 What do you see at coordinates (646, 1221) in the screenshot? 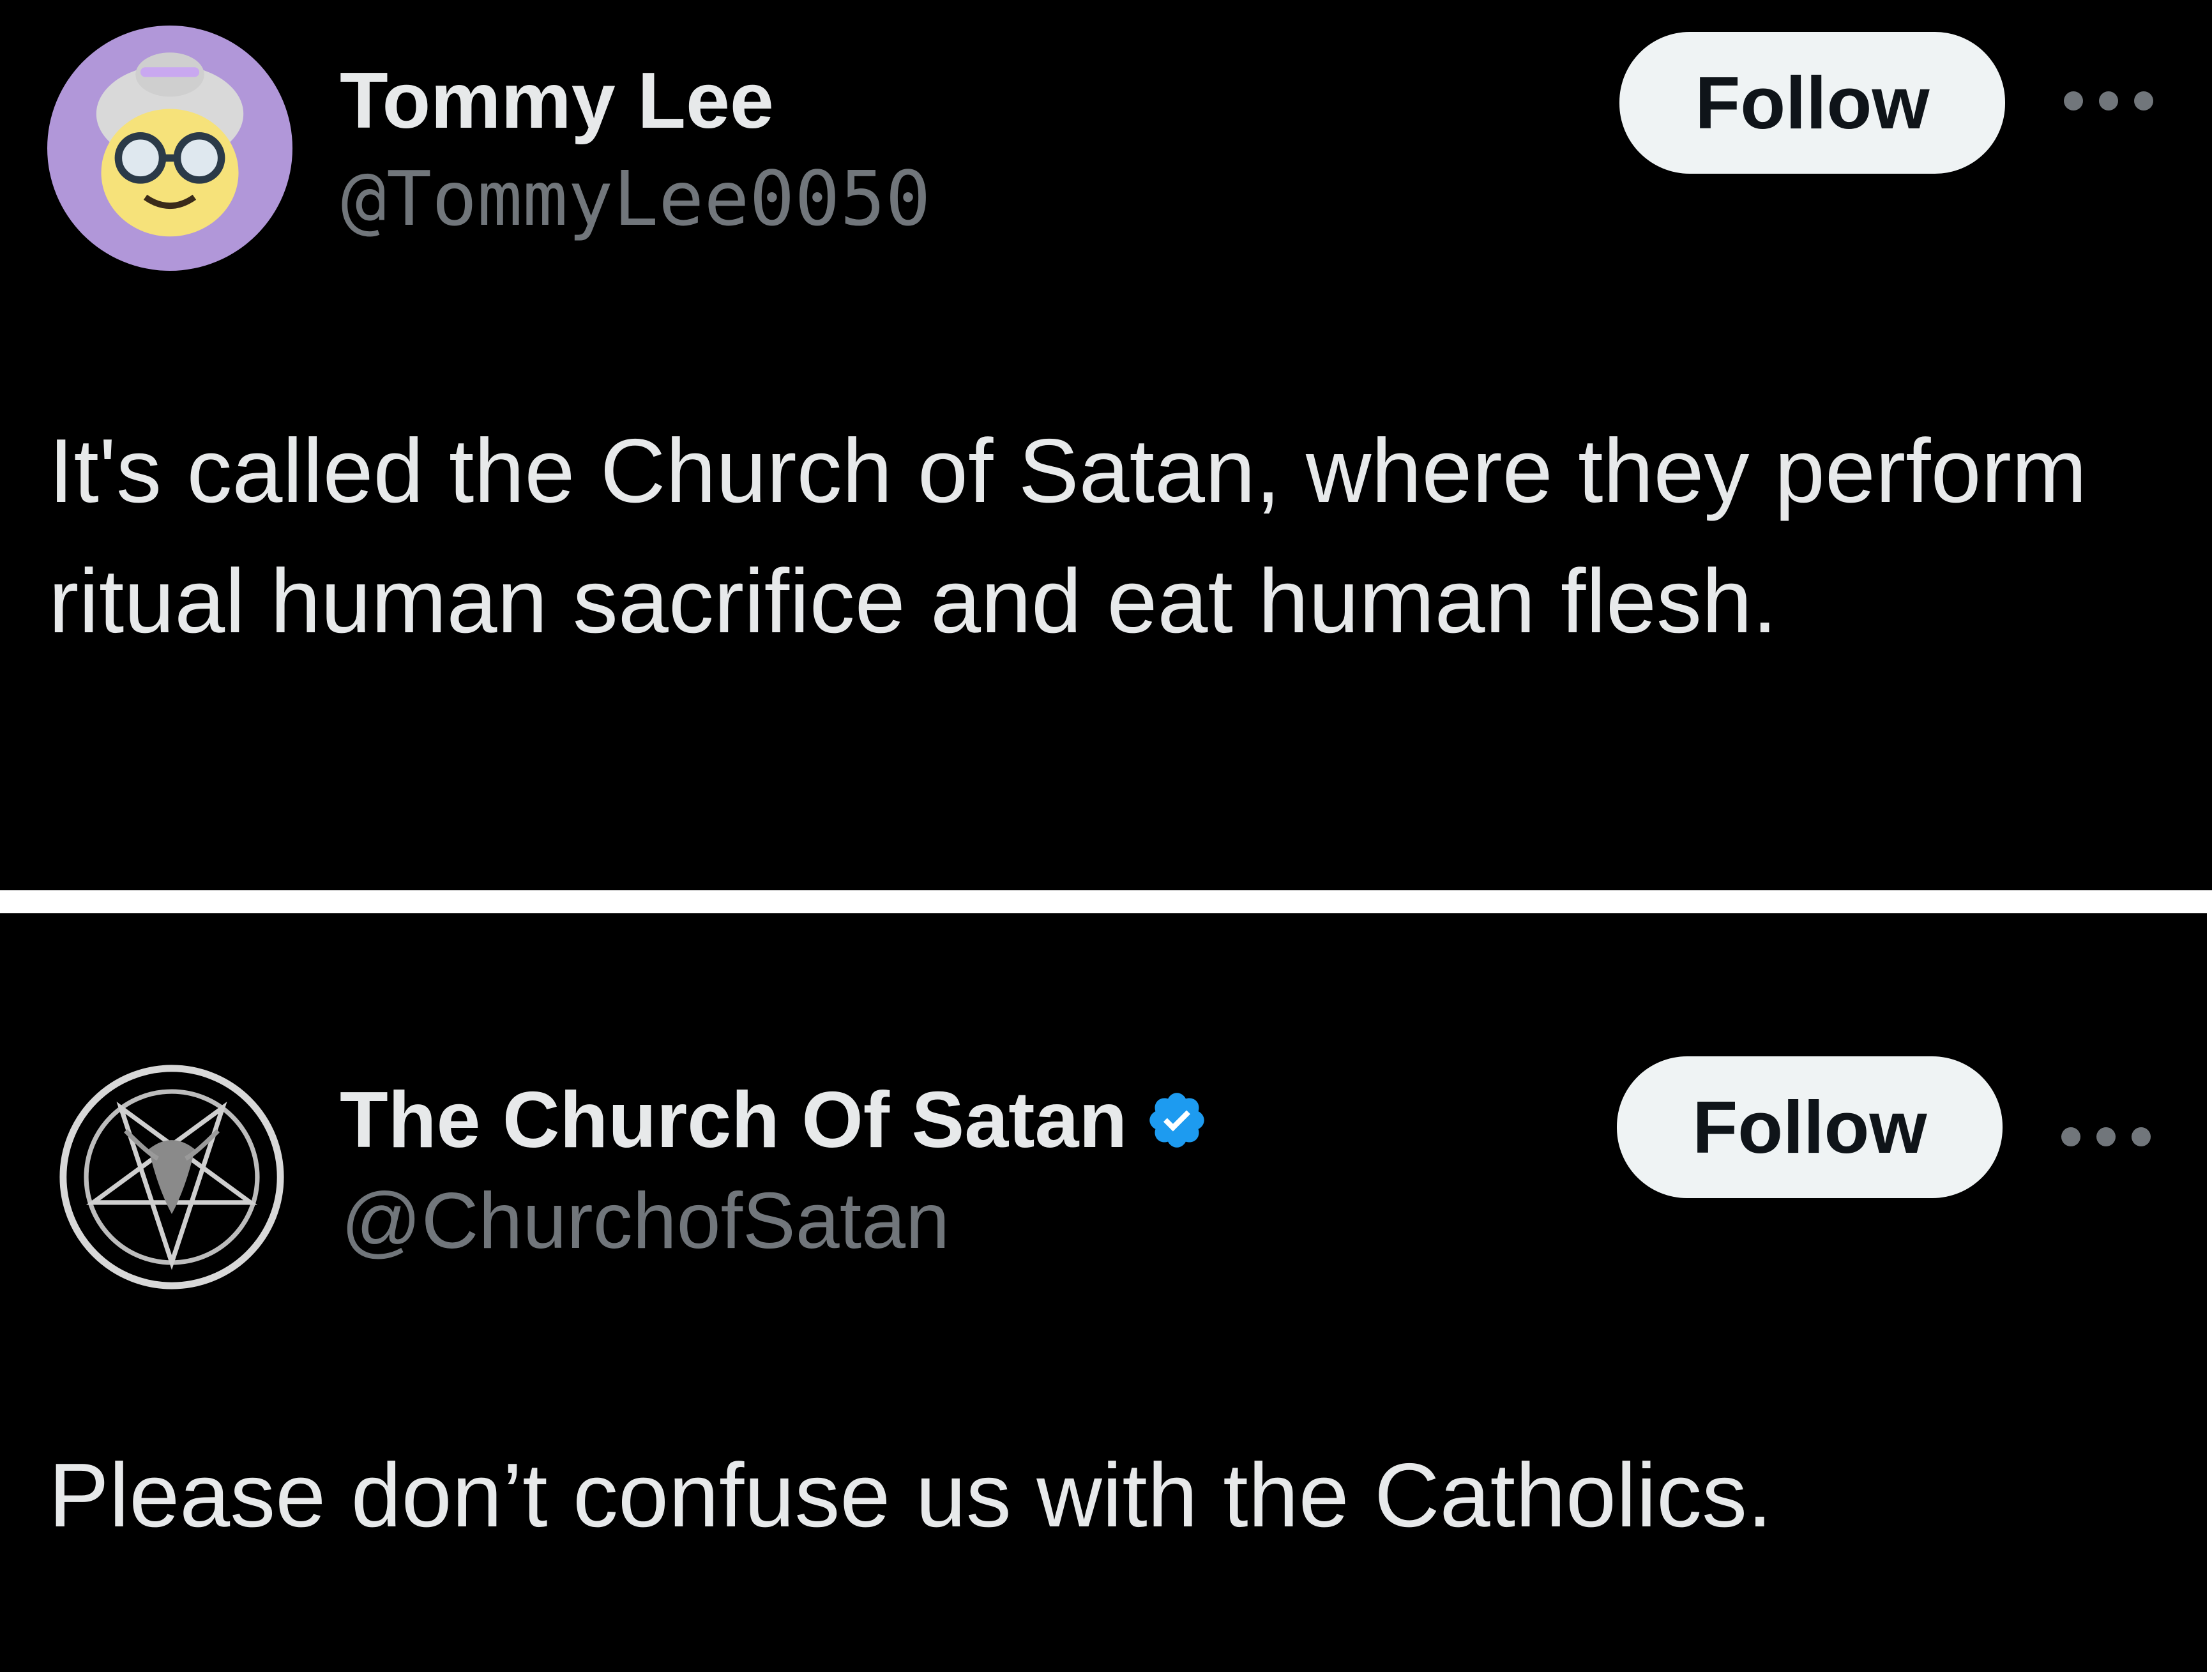
I see `user-handle: @ChurchofSatan` at bounding box center [646, 1221].